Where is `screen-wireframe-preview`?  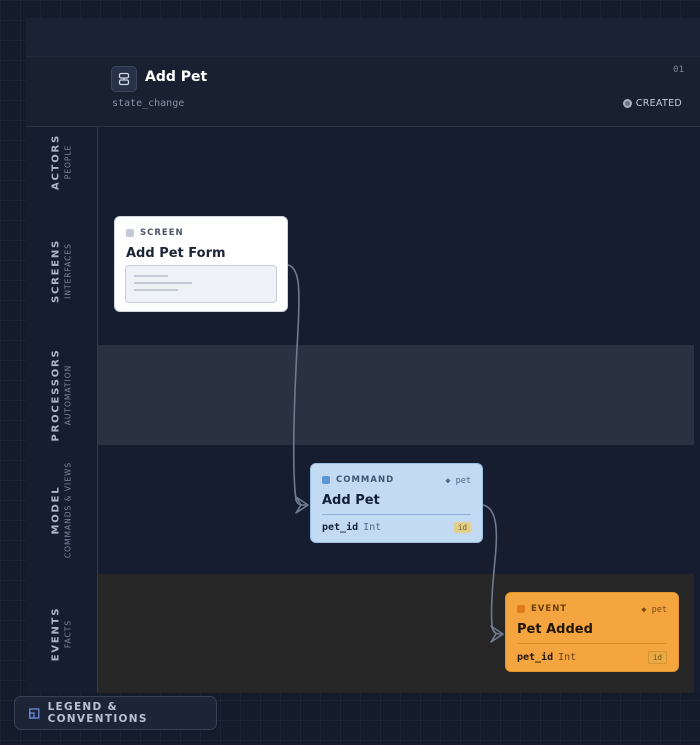 screen-wireframe-preview is located at coordinates (201, 284).